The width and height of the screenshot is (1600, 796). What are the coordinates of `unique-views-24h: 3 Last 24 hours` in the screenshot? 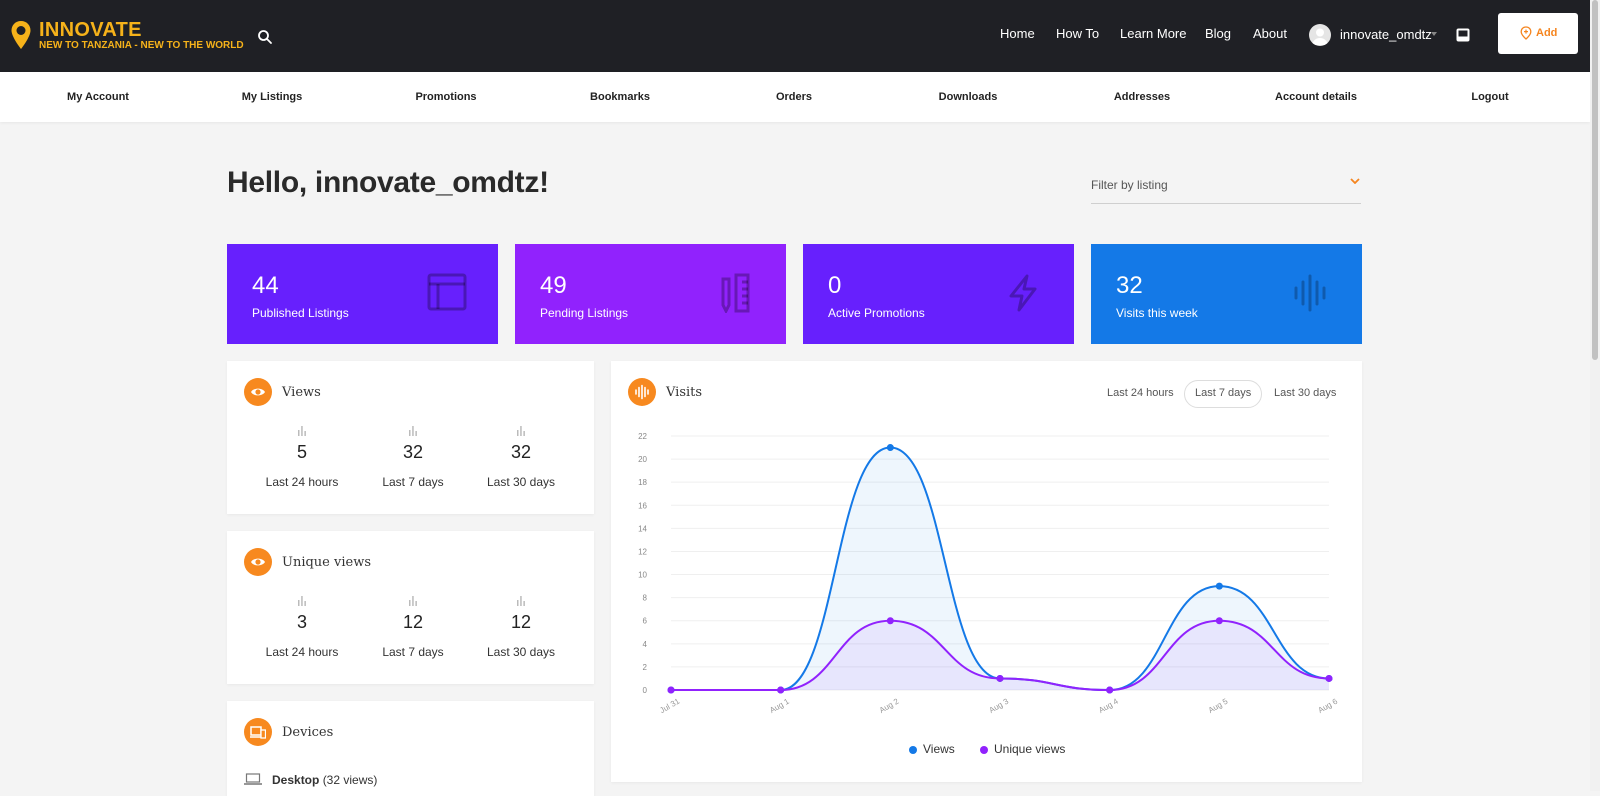 It's located at (302, 627).